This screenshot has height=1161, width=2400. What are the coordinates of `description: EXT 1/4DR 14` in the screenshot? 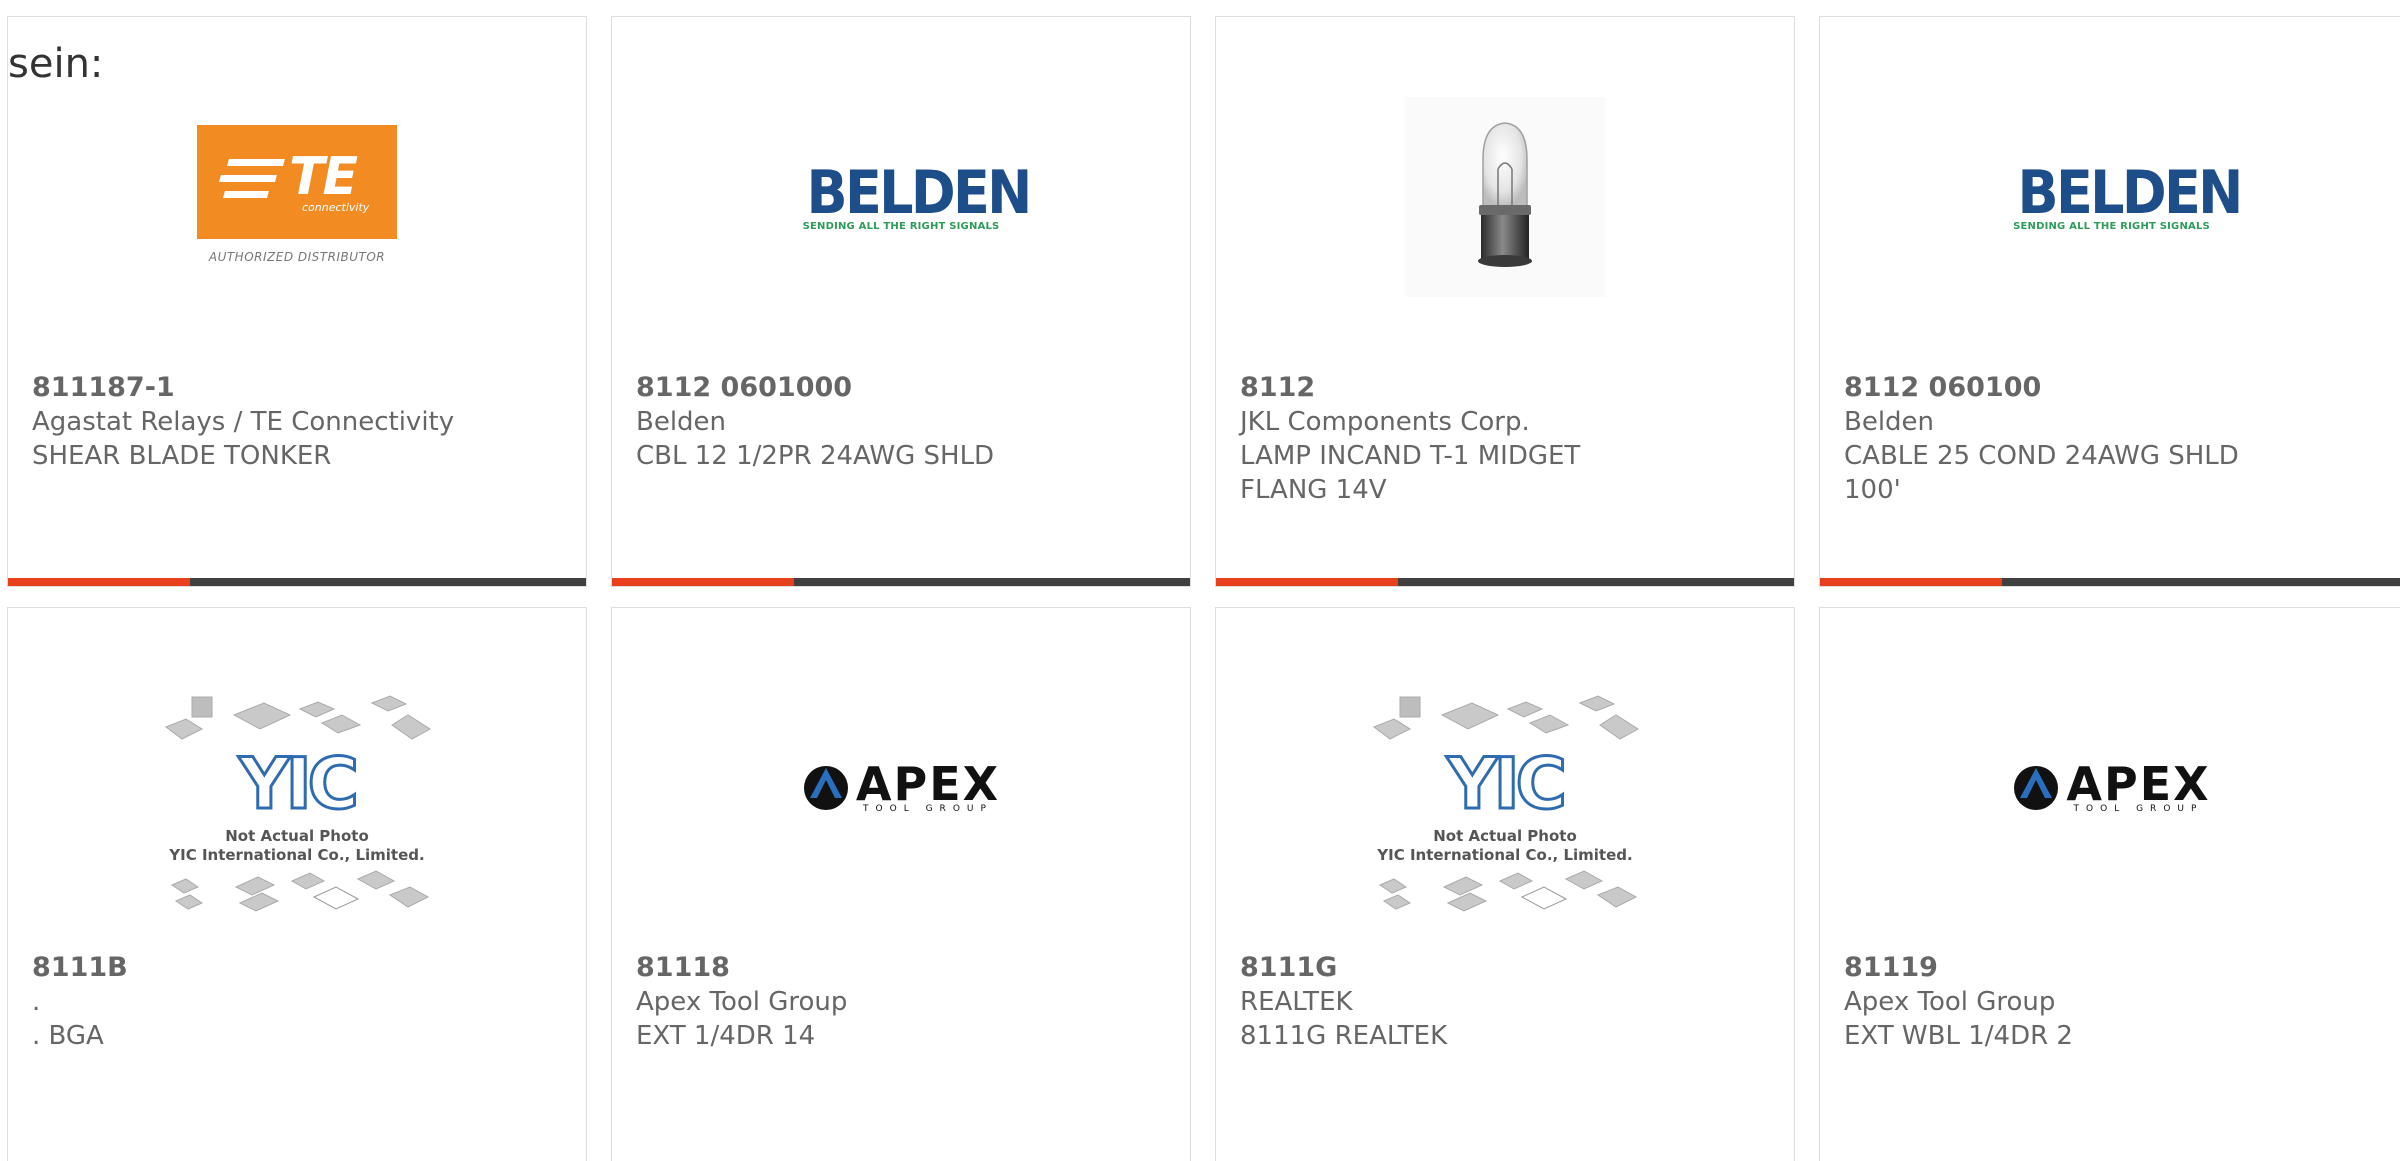 It's located at (726, 1036).